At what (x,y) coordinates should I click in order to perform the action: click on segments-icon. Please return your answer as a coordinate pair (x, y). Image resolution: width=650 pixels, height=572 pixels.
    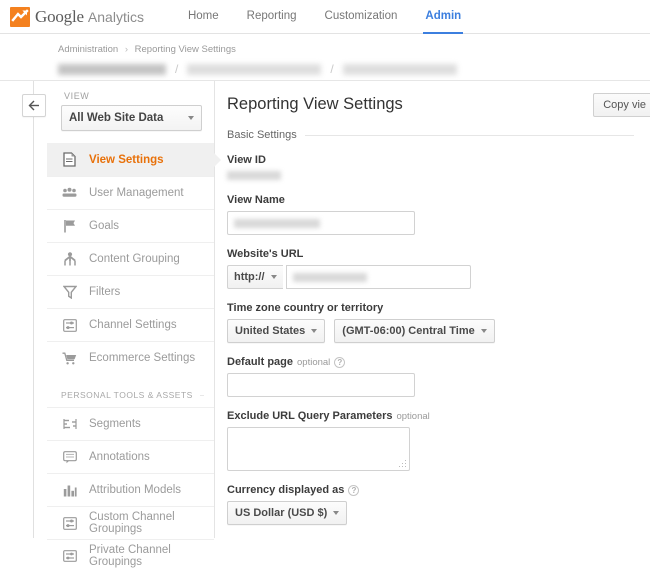
    Looking at the image, I should click on (69, 424).